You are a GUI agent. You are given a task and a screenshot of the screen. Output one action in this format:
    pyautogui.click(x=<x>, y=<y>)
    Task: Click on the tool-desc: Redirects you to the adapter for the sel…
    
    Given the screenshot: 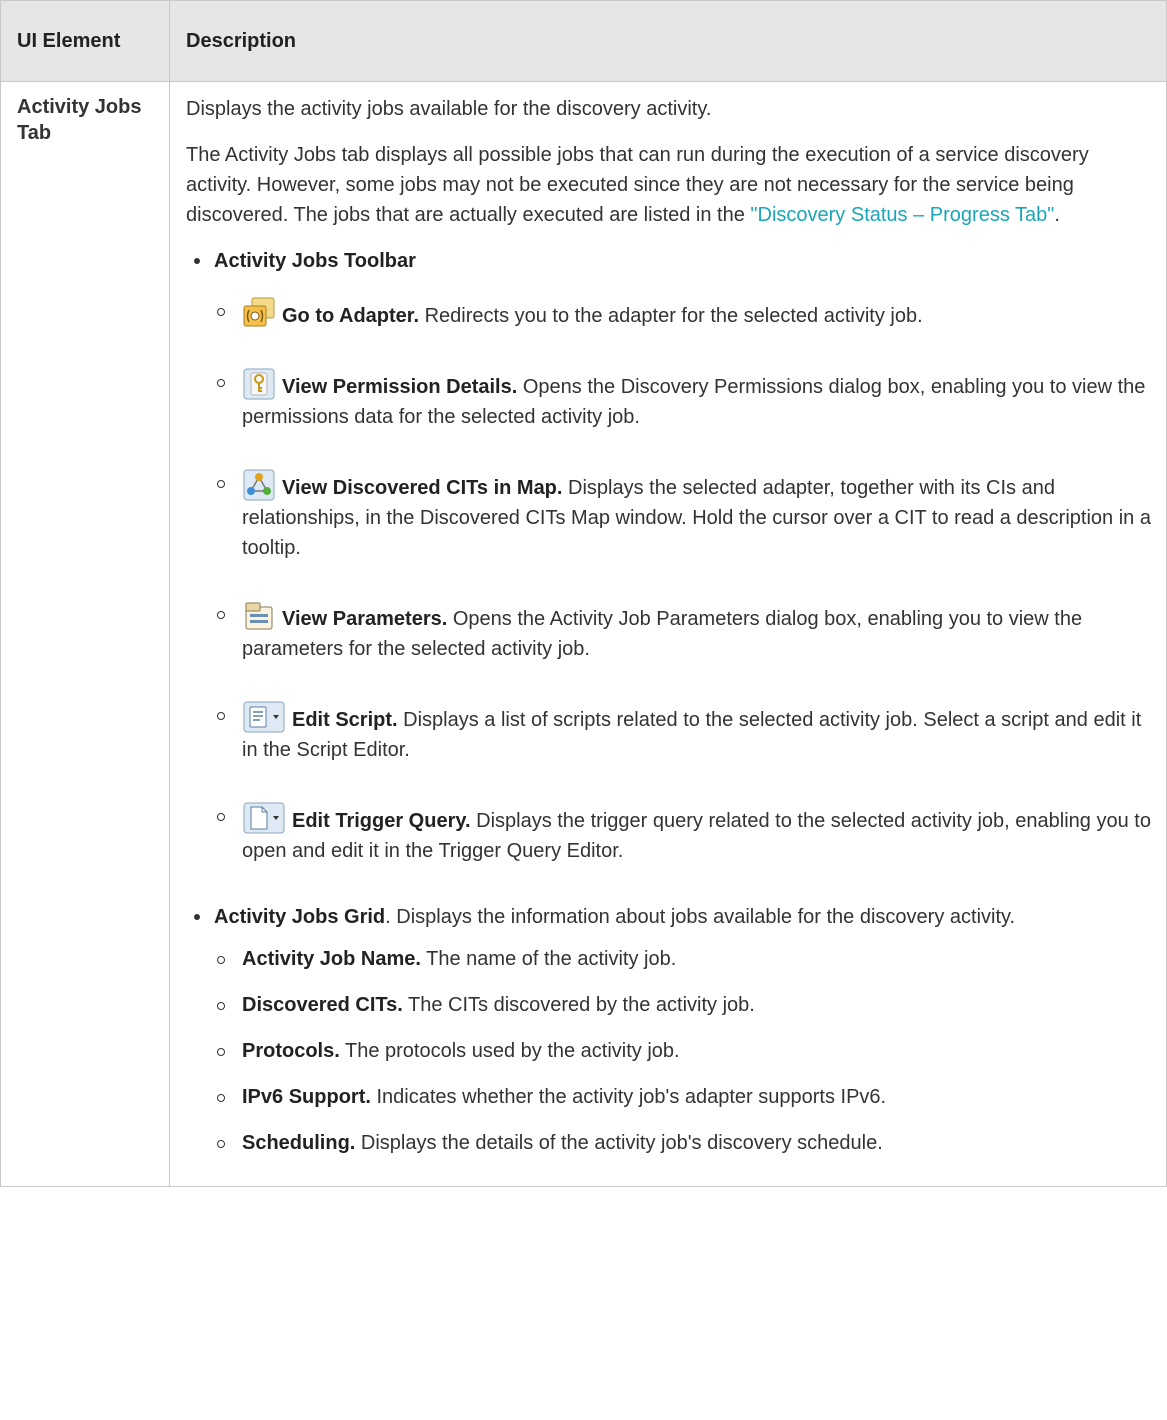 What is the action you would take?
    pyautogui.click(x=671, y=316)
    